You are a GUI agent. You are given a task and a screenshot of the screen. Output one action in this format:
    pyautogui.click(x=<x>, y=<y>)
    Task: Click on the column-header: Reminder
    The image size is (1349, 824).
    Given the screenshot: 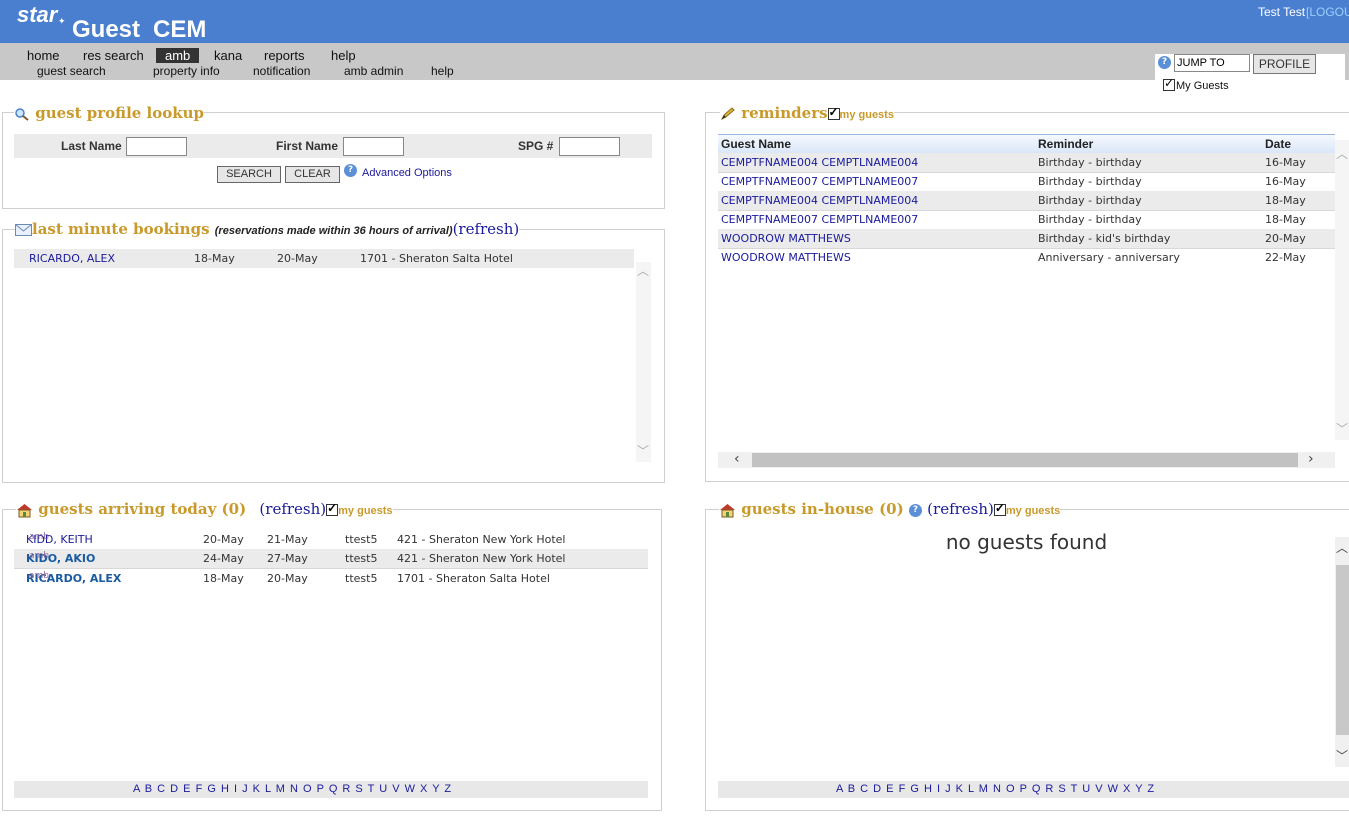 What is the action you would take?
    pyautogui.click(x=1065, y=144)
    